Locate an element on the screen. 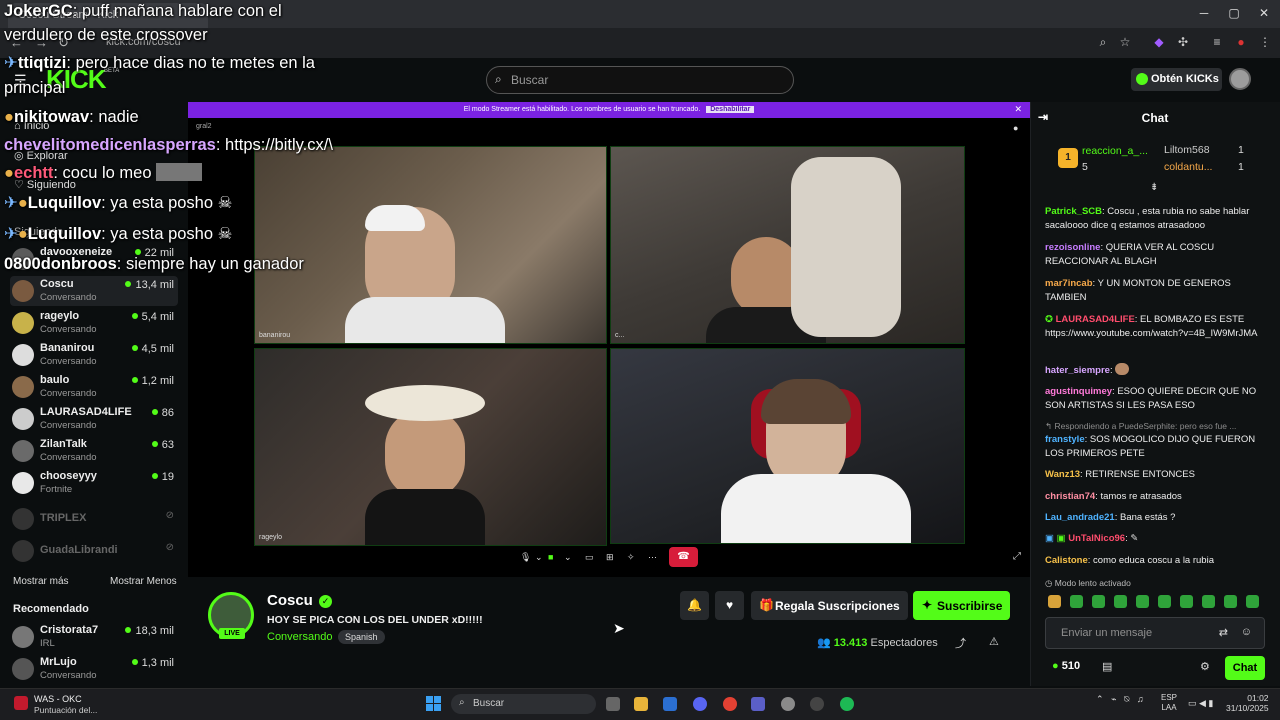 The height and width of the screenshot is (720, 1280). sidebar-channel-zilantalk: ZilanTalk Conversando 63 is located at coordinates (94, 451).